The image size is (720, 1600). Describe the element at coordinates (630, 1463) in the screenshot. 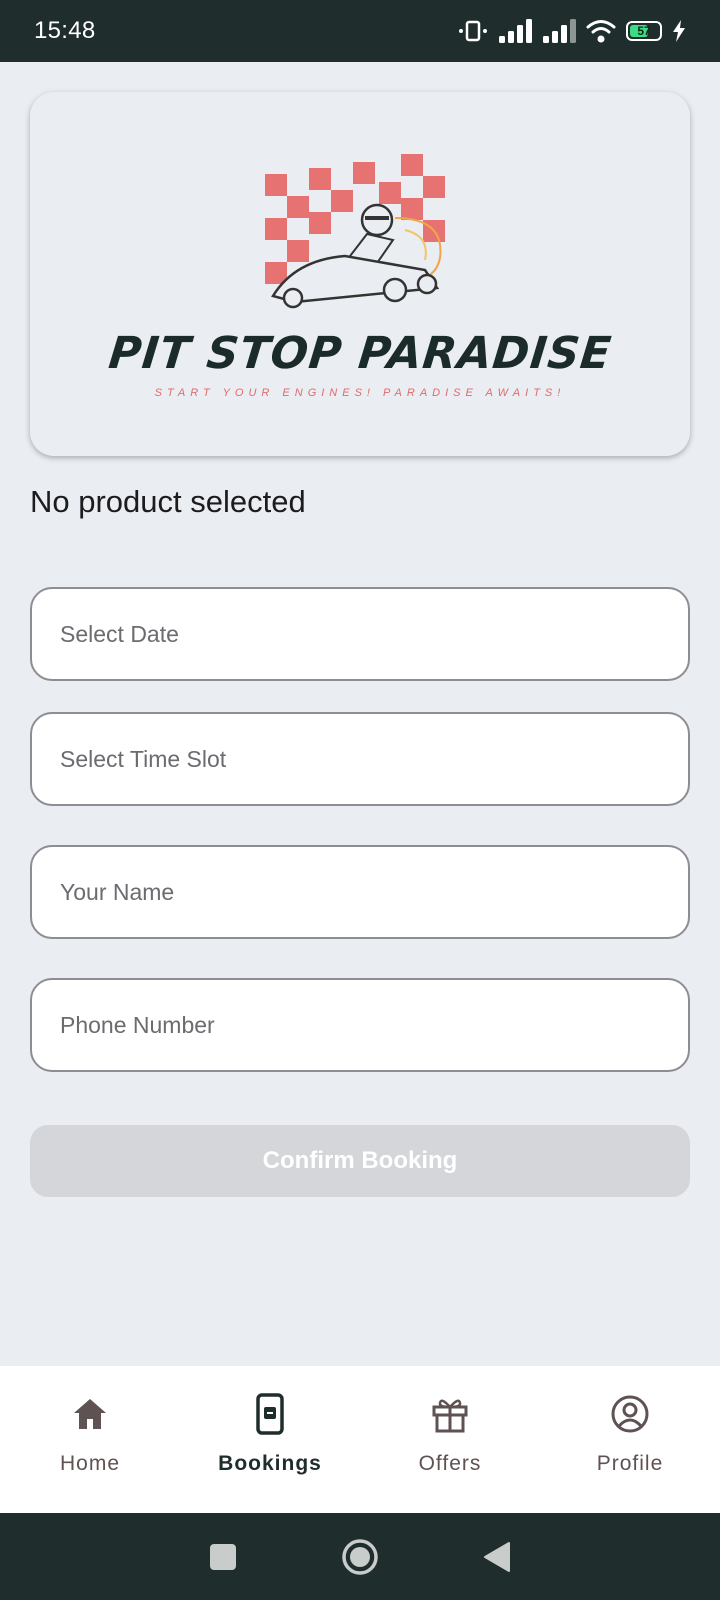

I see `nav-label-profile: Profile` at that location.